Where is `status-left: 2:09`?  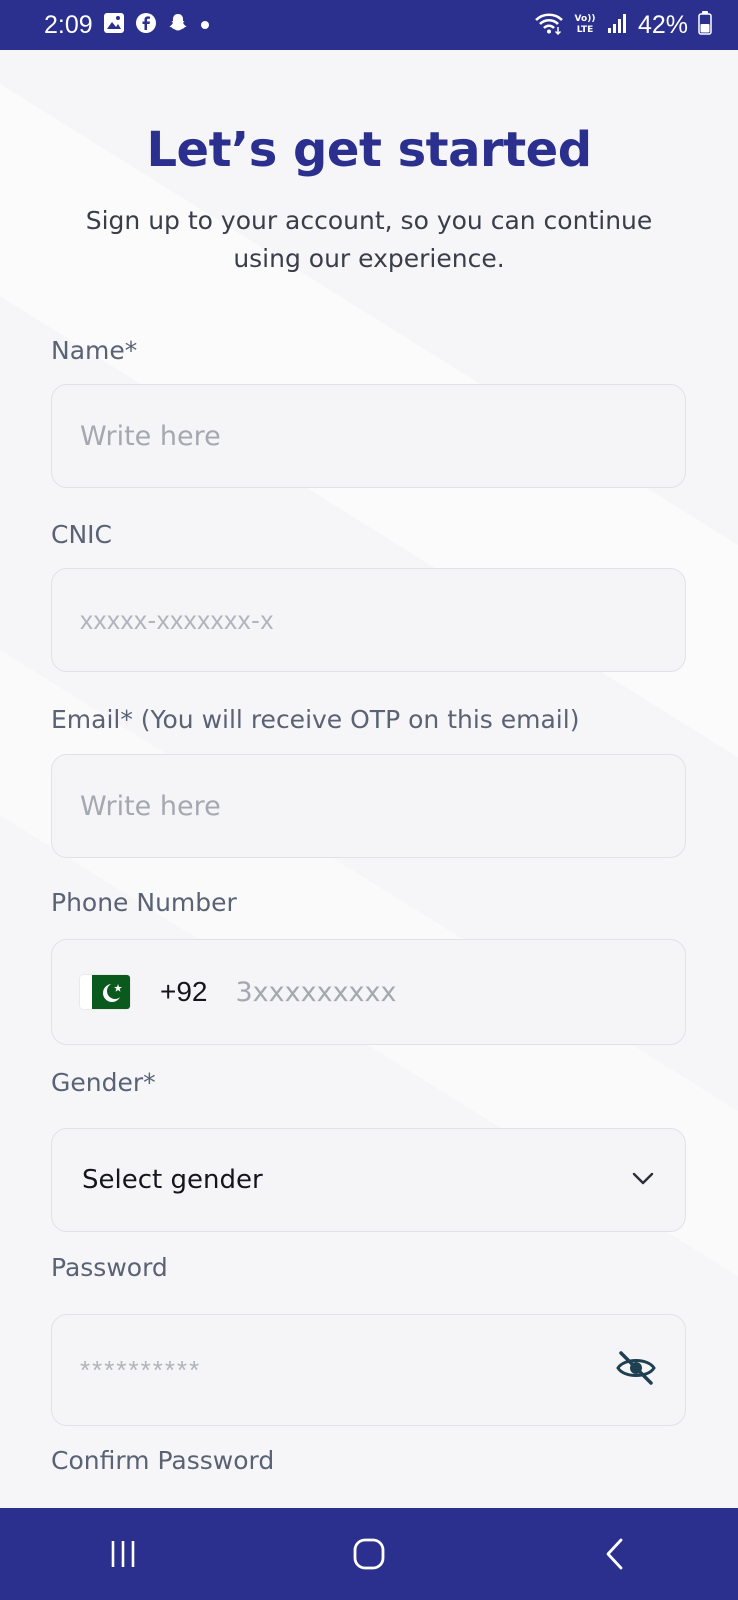
status-left: 2:09 is located at coordinates (127, 25).